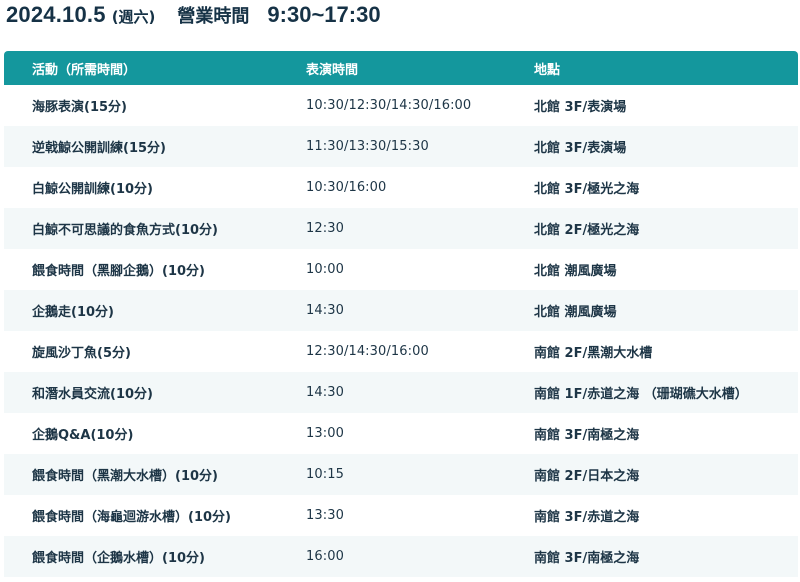  I want to click on activity-cell: 企鵝Q&A(10分), so click(83, 435).